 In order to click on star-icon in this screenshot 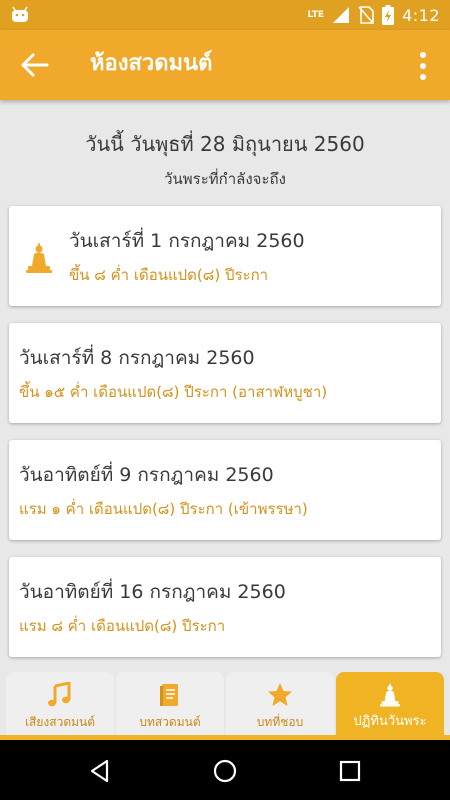, I will do `click(280, 694)`.